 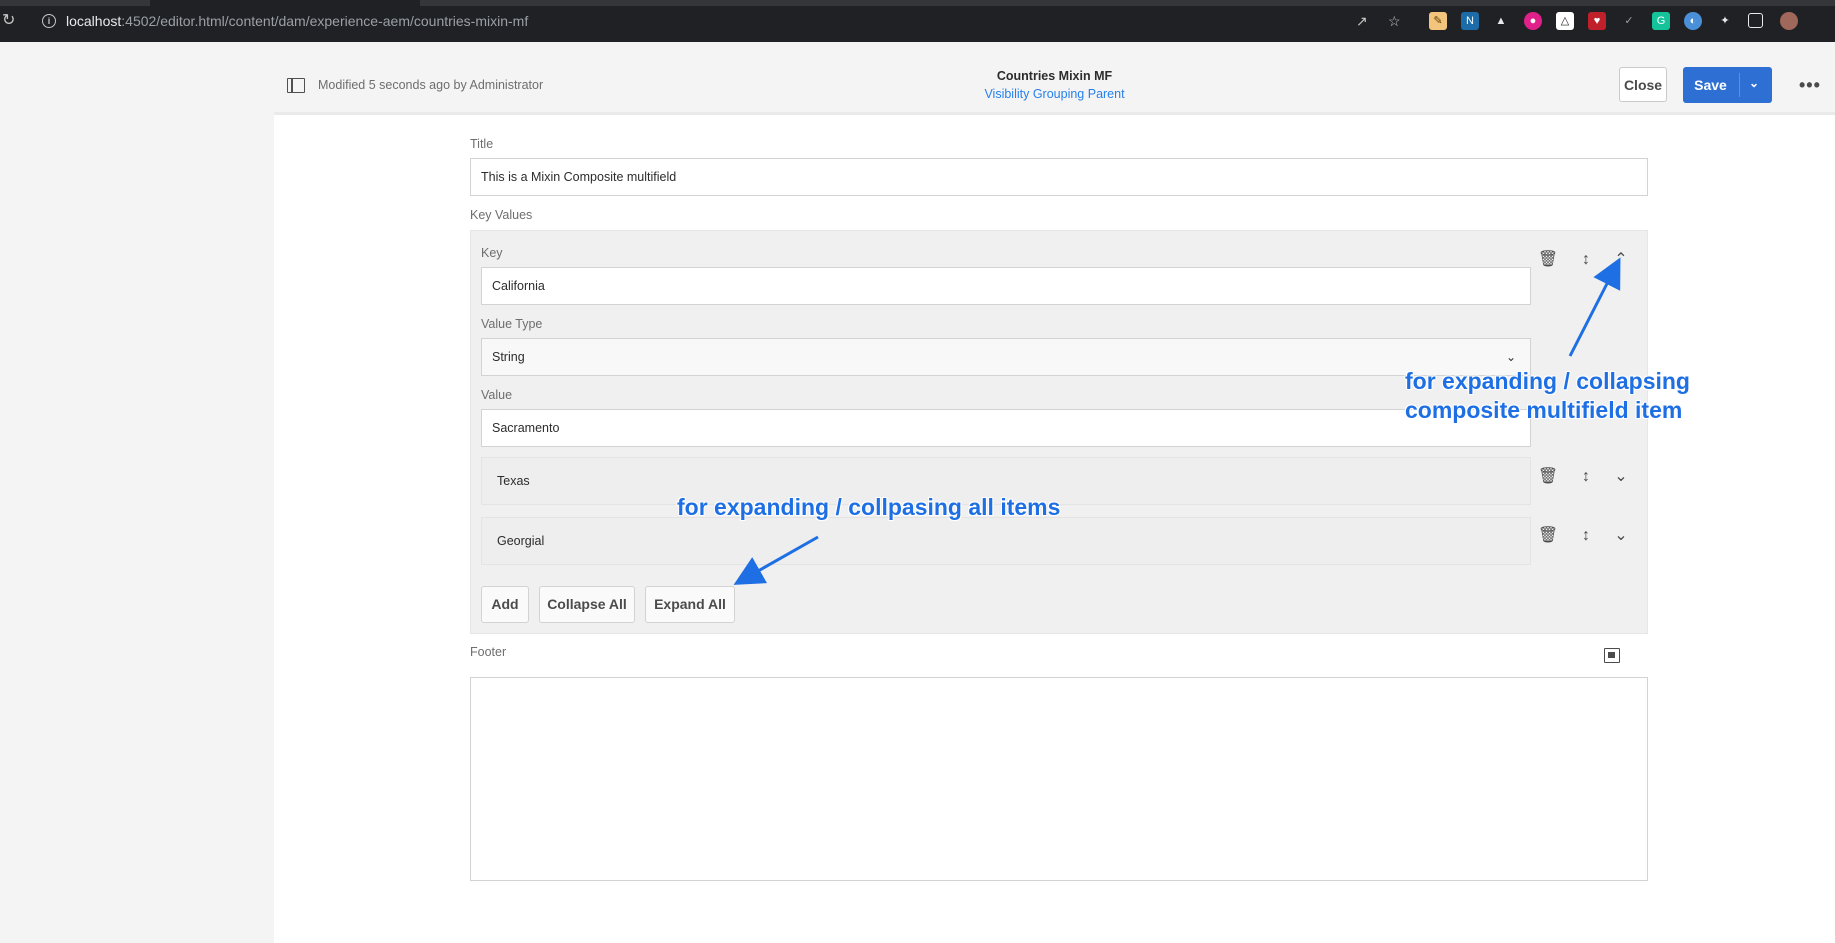 I want to click on more-options-icon: •••, so click(x=1810, y=85).